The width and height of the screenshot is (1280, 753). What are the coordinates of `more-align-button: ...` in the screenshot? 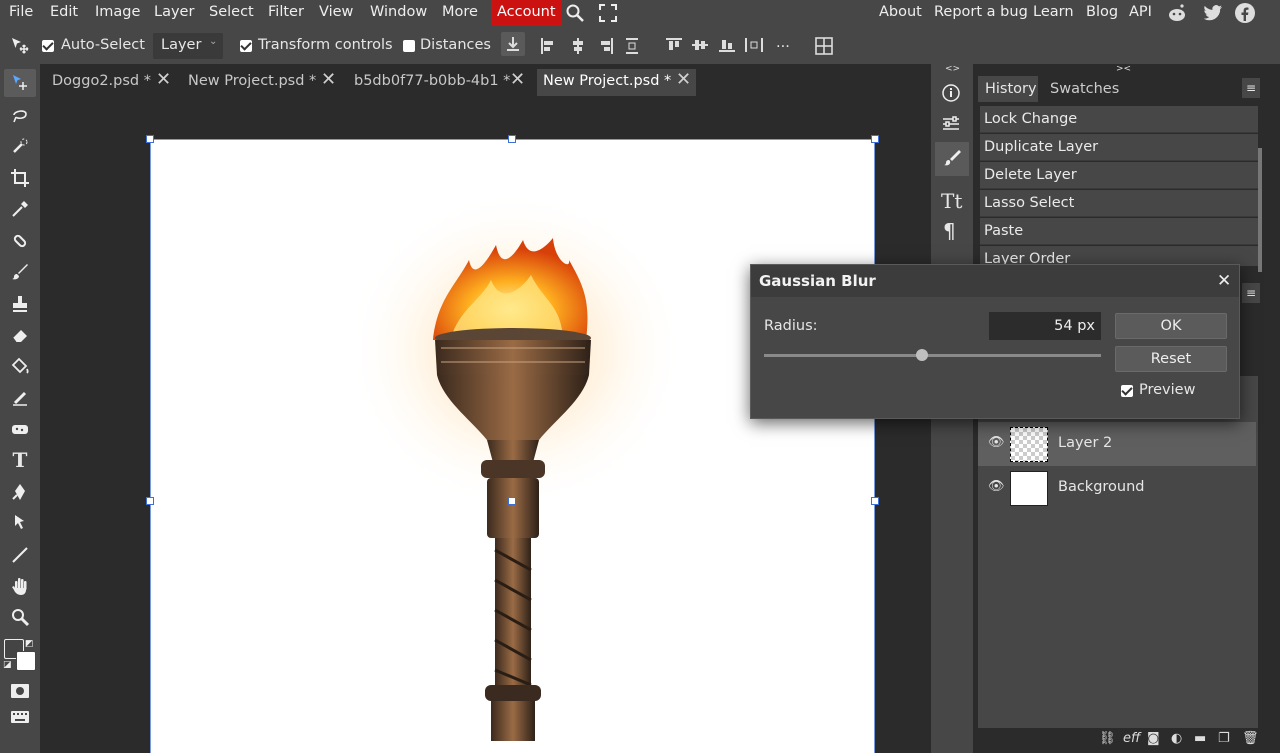 It's located at (783, 43).